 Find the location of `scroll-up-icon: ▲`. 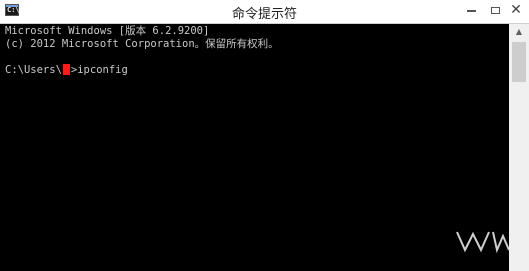

scroll-up-icon: ▲ is located at coordinates (519, 32).